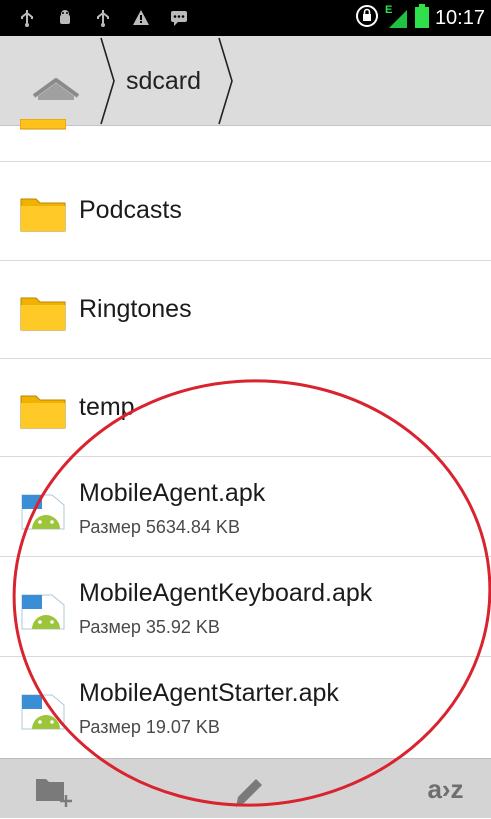 The width and height of the screenshot is (491, 819). I want to click on system-icons: E 10:17, so click(420, 18).